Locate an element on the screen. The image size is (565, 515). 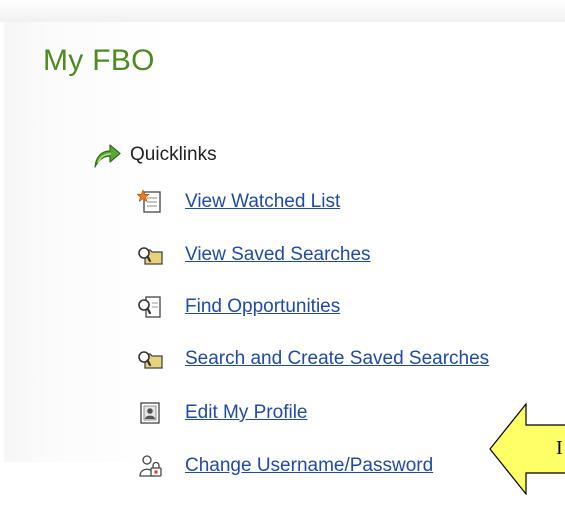
quicklink-view-saved-searches: View Saved Searches is located at coordinates (254, 255).